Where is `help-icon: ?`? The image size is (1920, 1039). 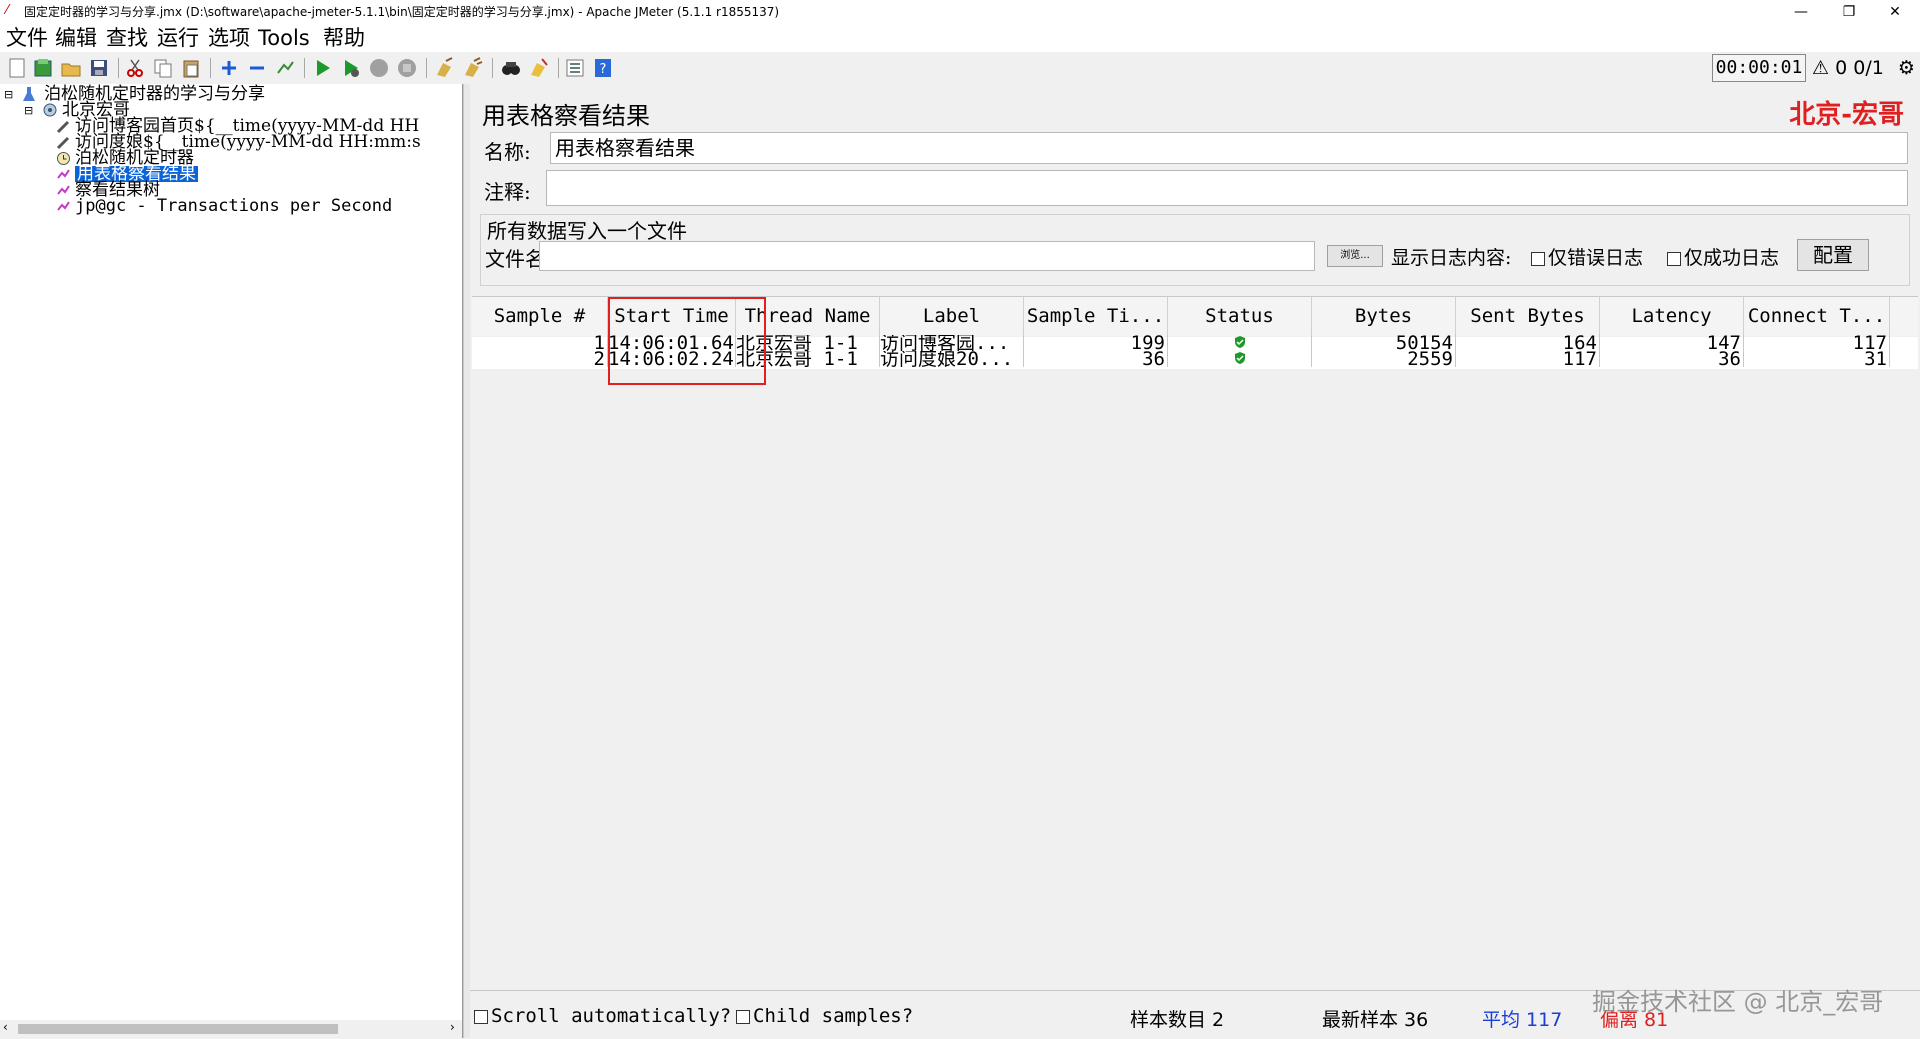 help-icon: ? is located at coordinates (603, 68).